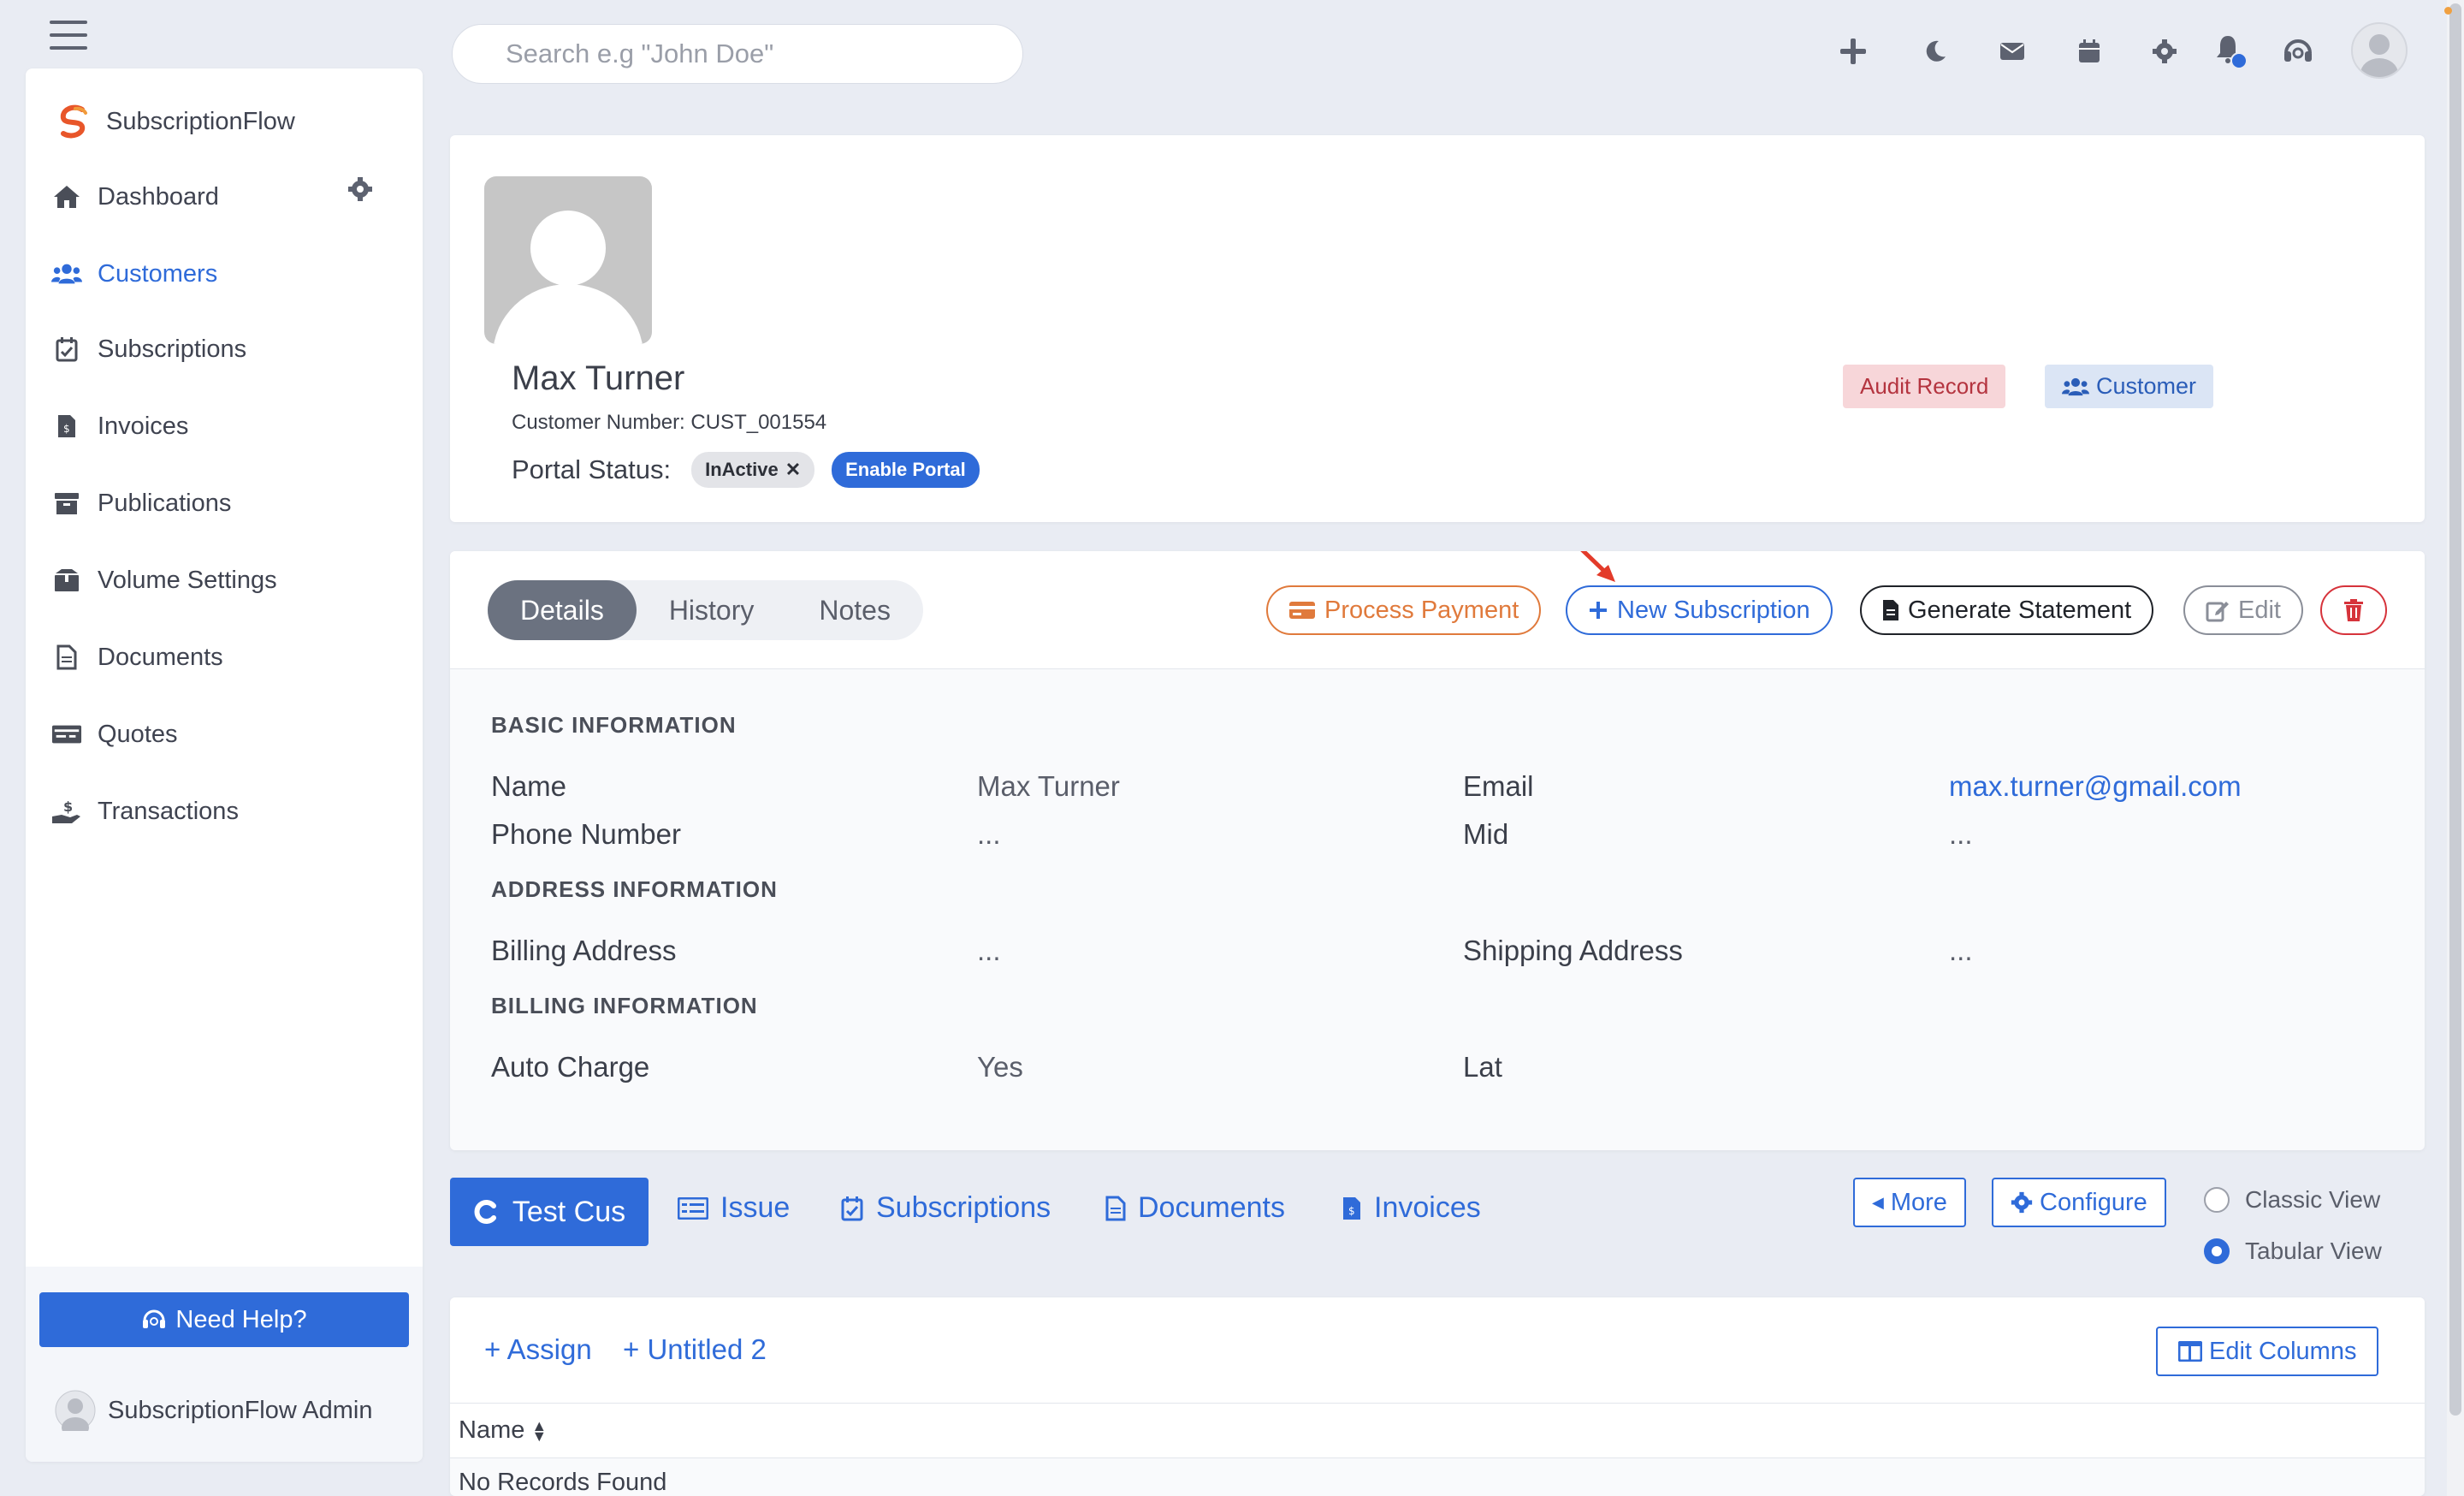 This screenshot has width=2464, height=1496. I want to click on profile-avatar, so click(568, 260).